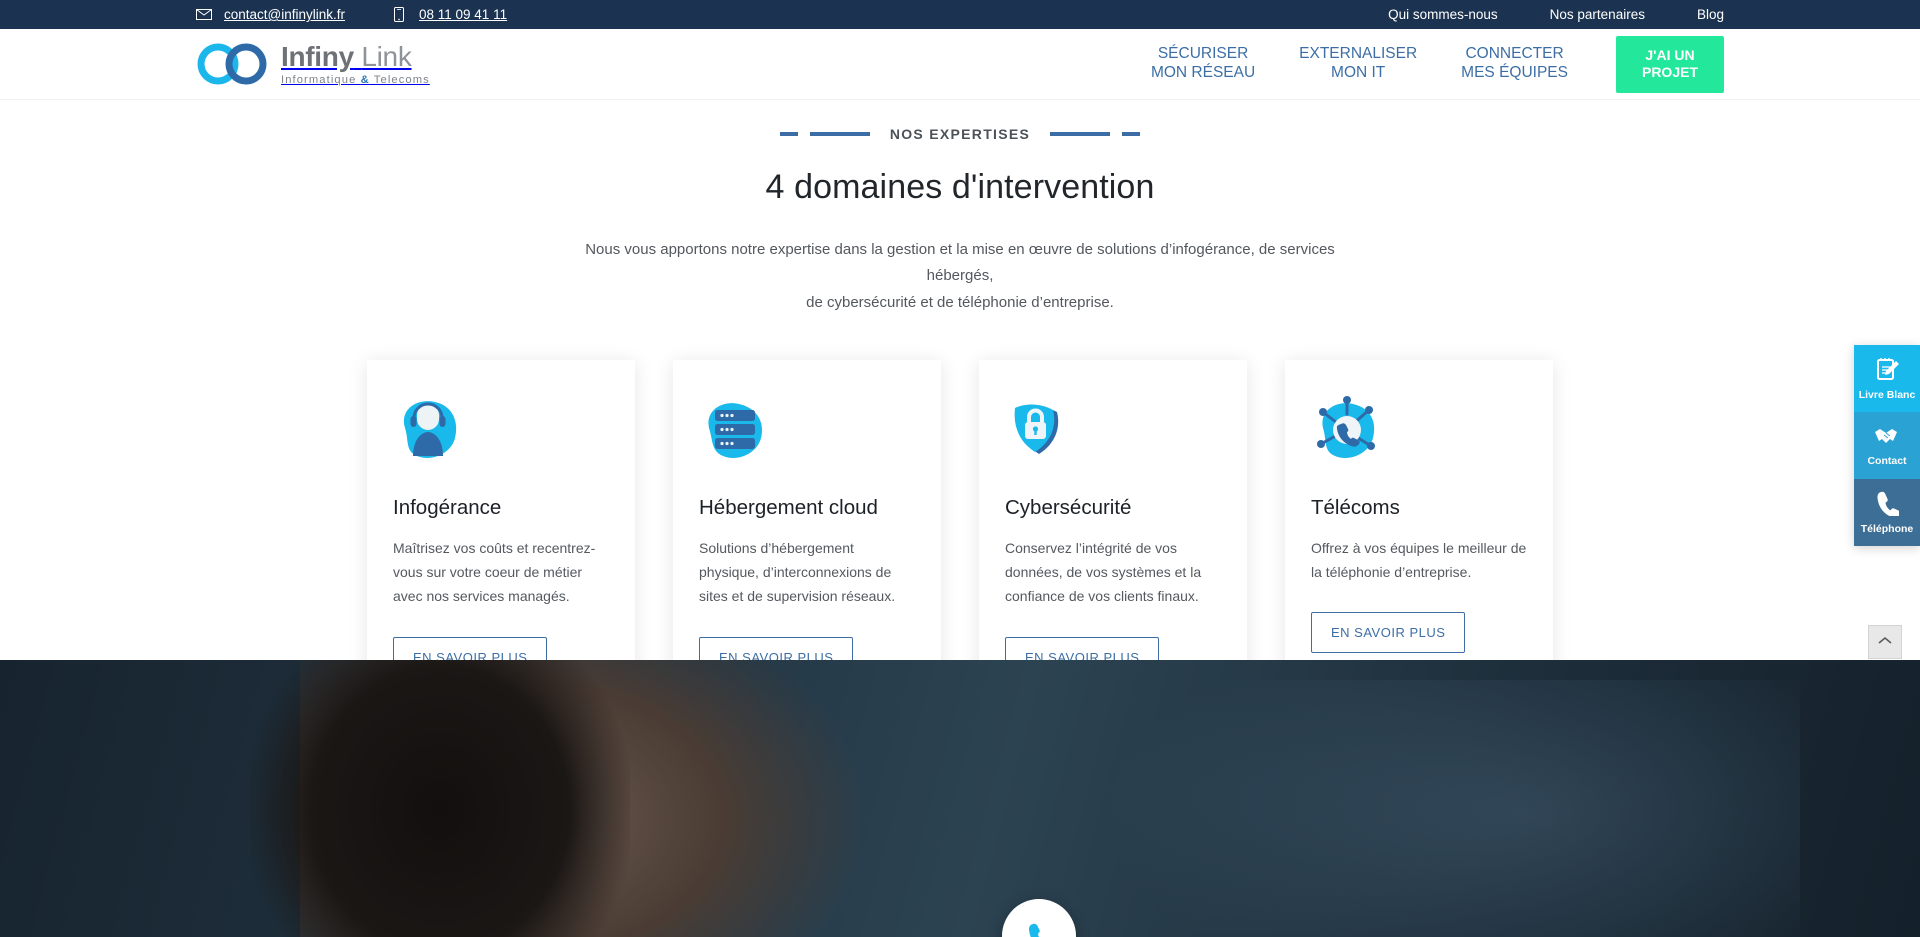 Image resolution: width=1920 pixels, height=937 pixels. I want to click on nav-item-connecter-mes-equipes: CONNECTER MES ÉQUIPES, so click(1514, 64).